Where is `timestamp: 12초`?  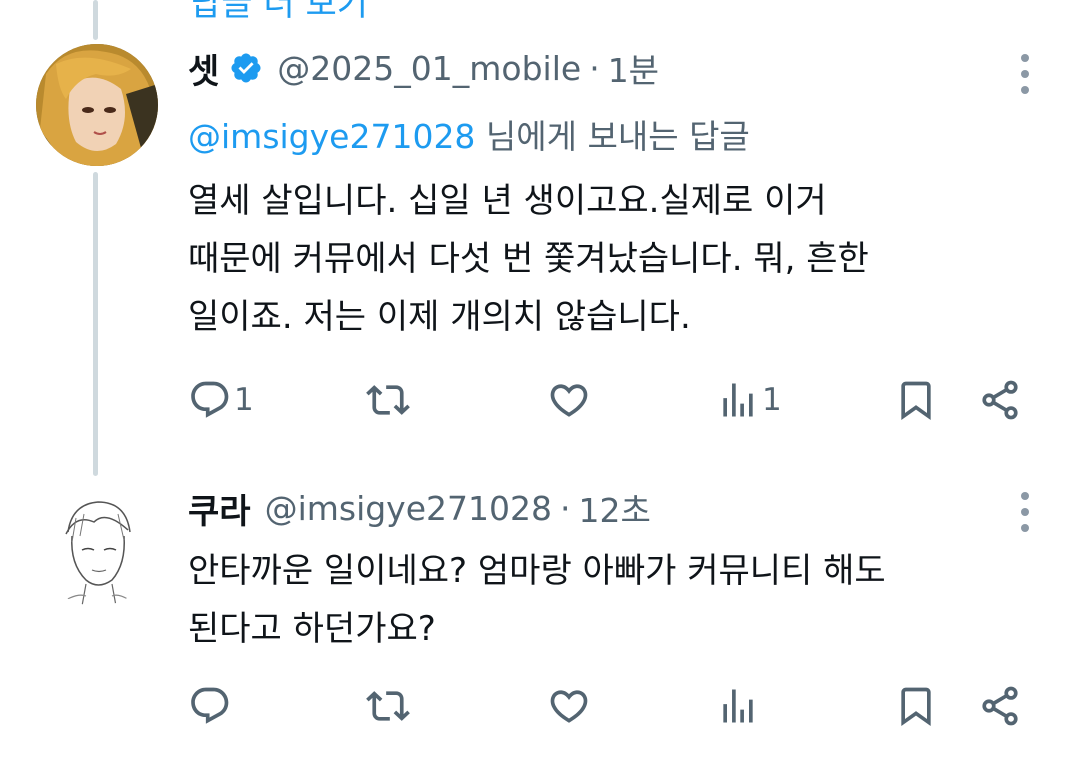 timestamp: 12초 is located at coordinates (615, 508).